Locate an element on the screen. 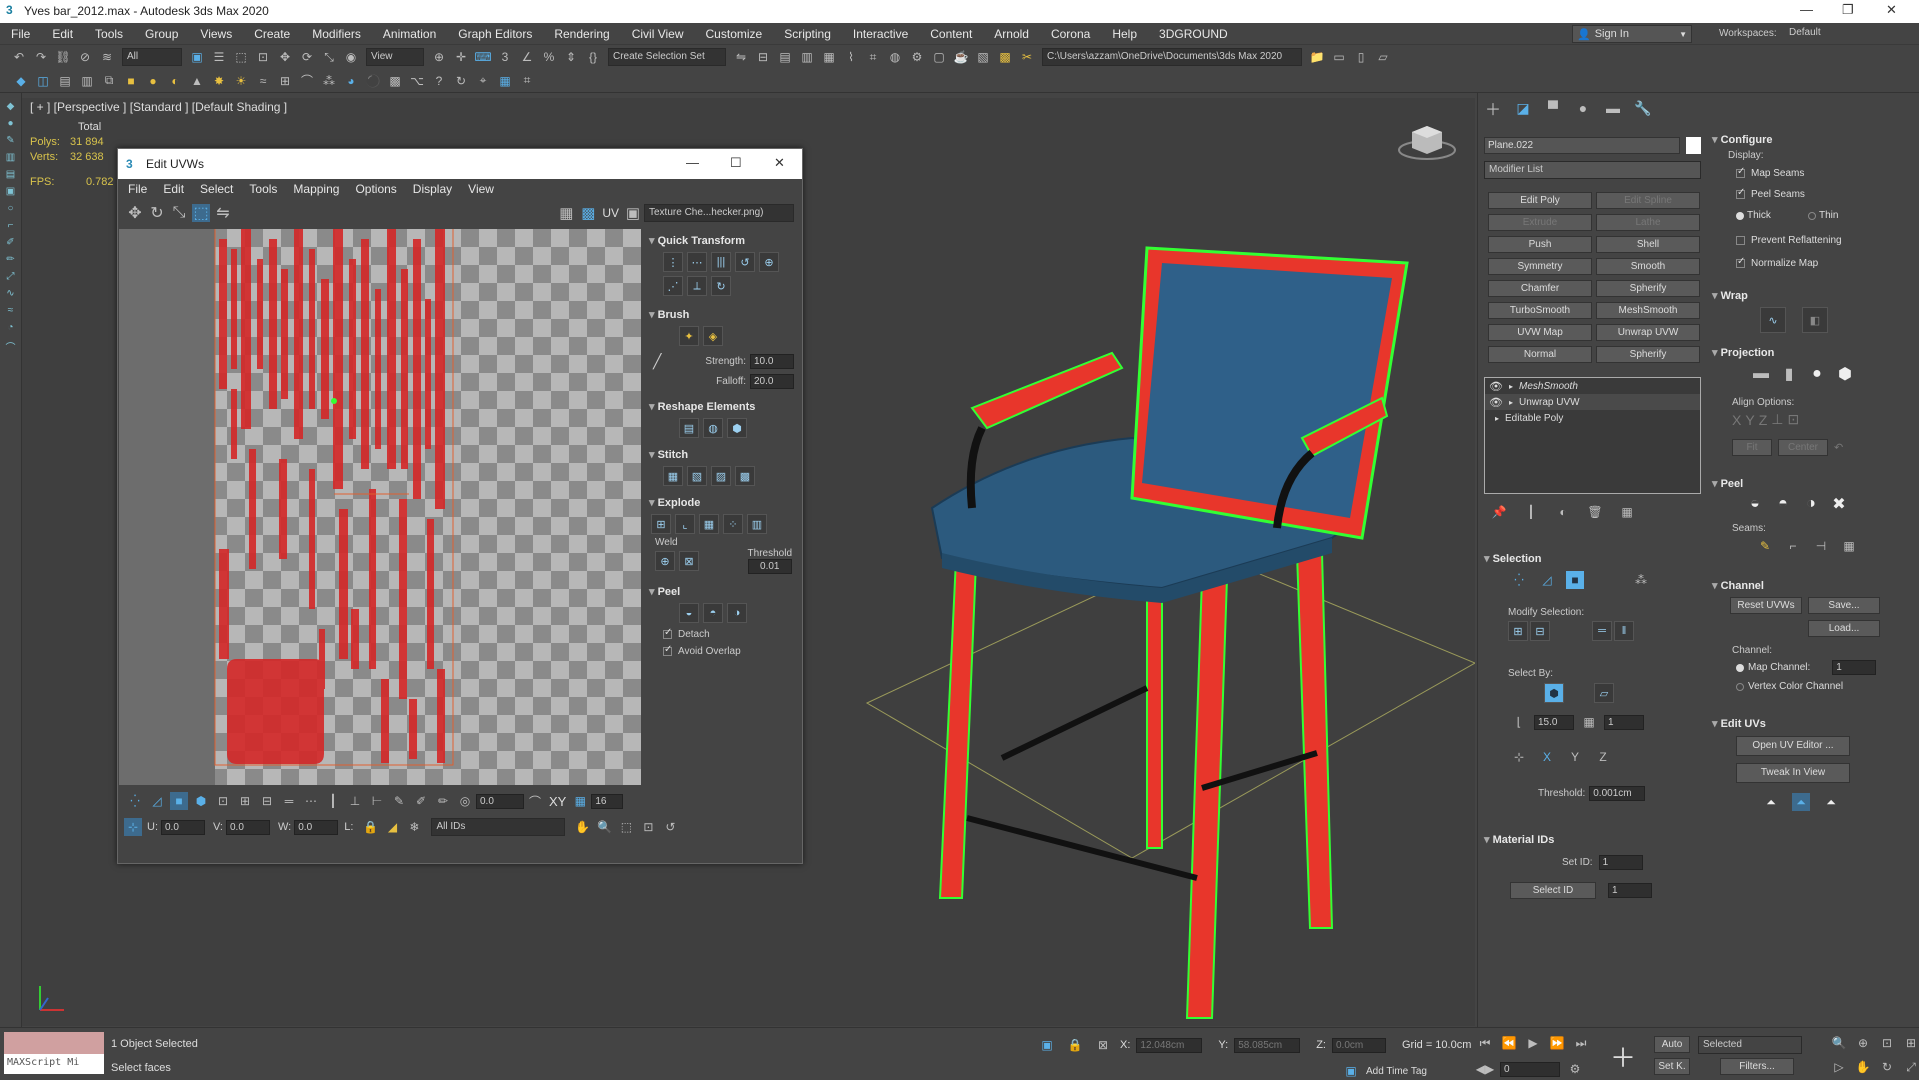  uv-scale-icon: ⤡ is located at coordinates (179, 213).